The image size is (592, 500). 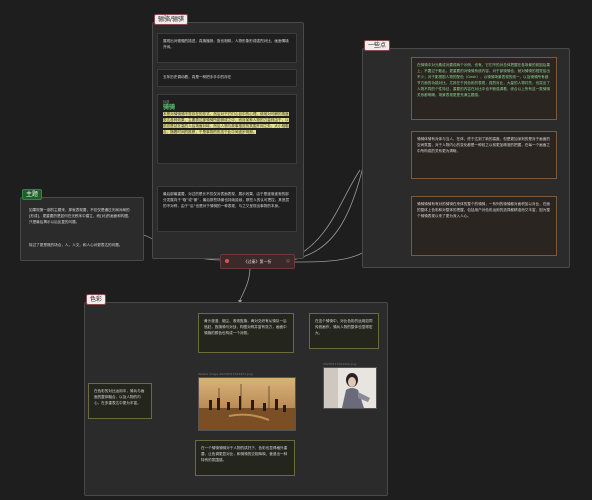 I want to click on center-node: 《过秦》第一折, so click(x=257, y=261).